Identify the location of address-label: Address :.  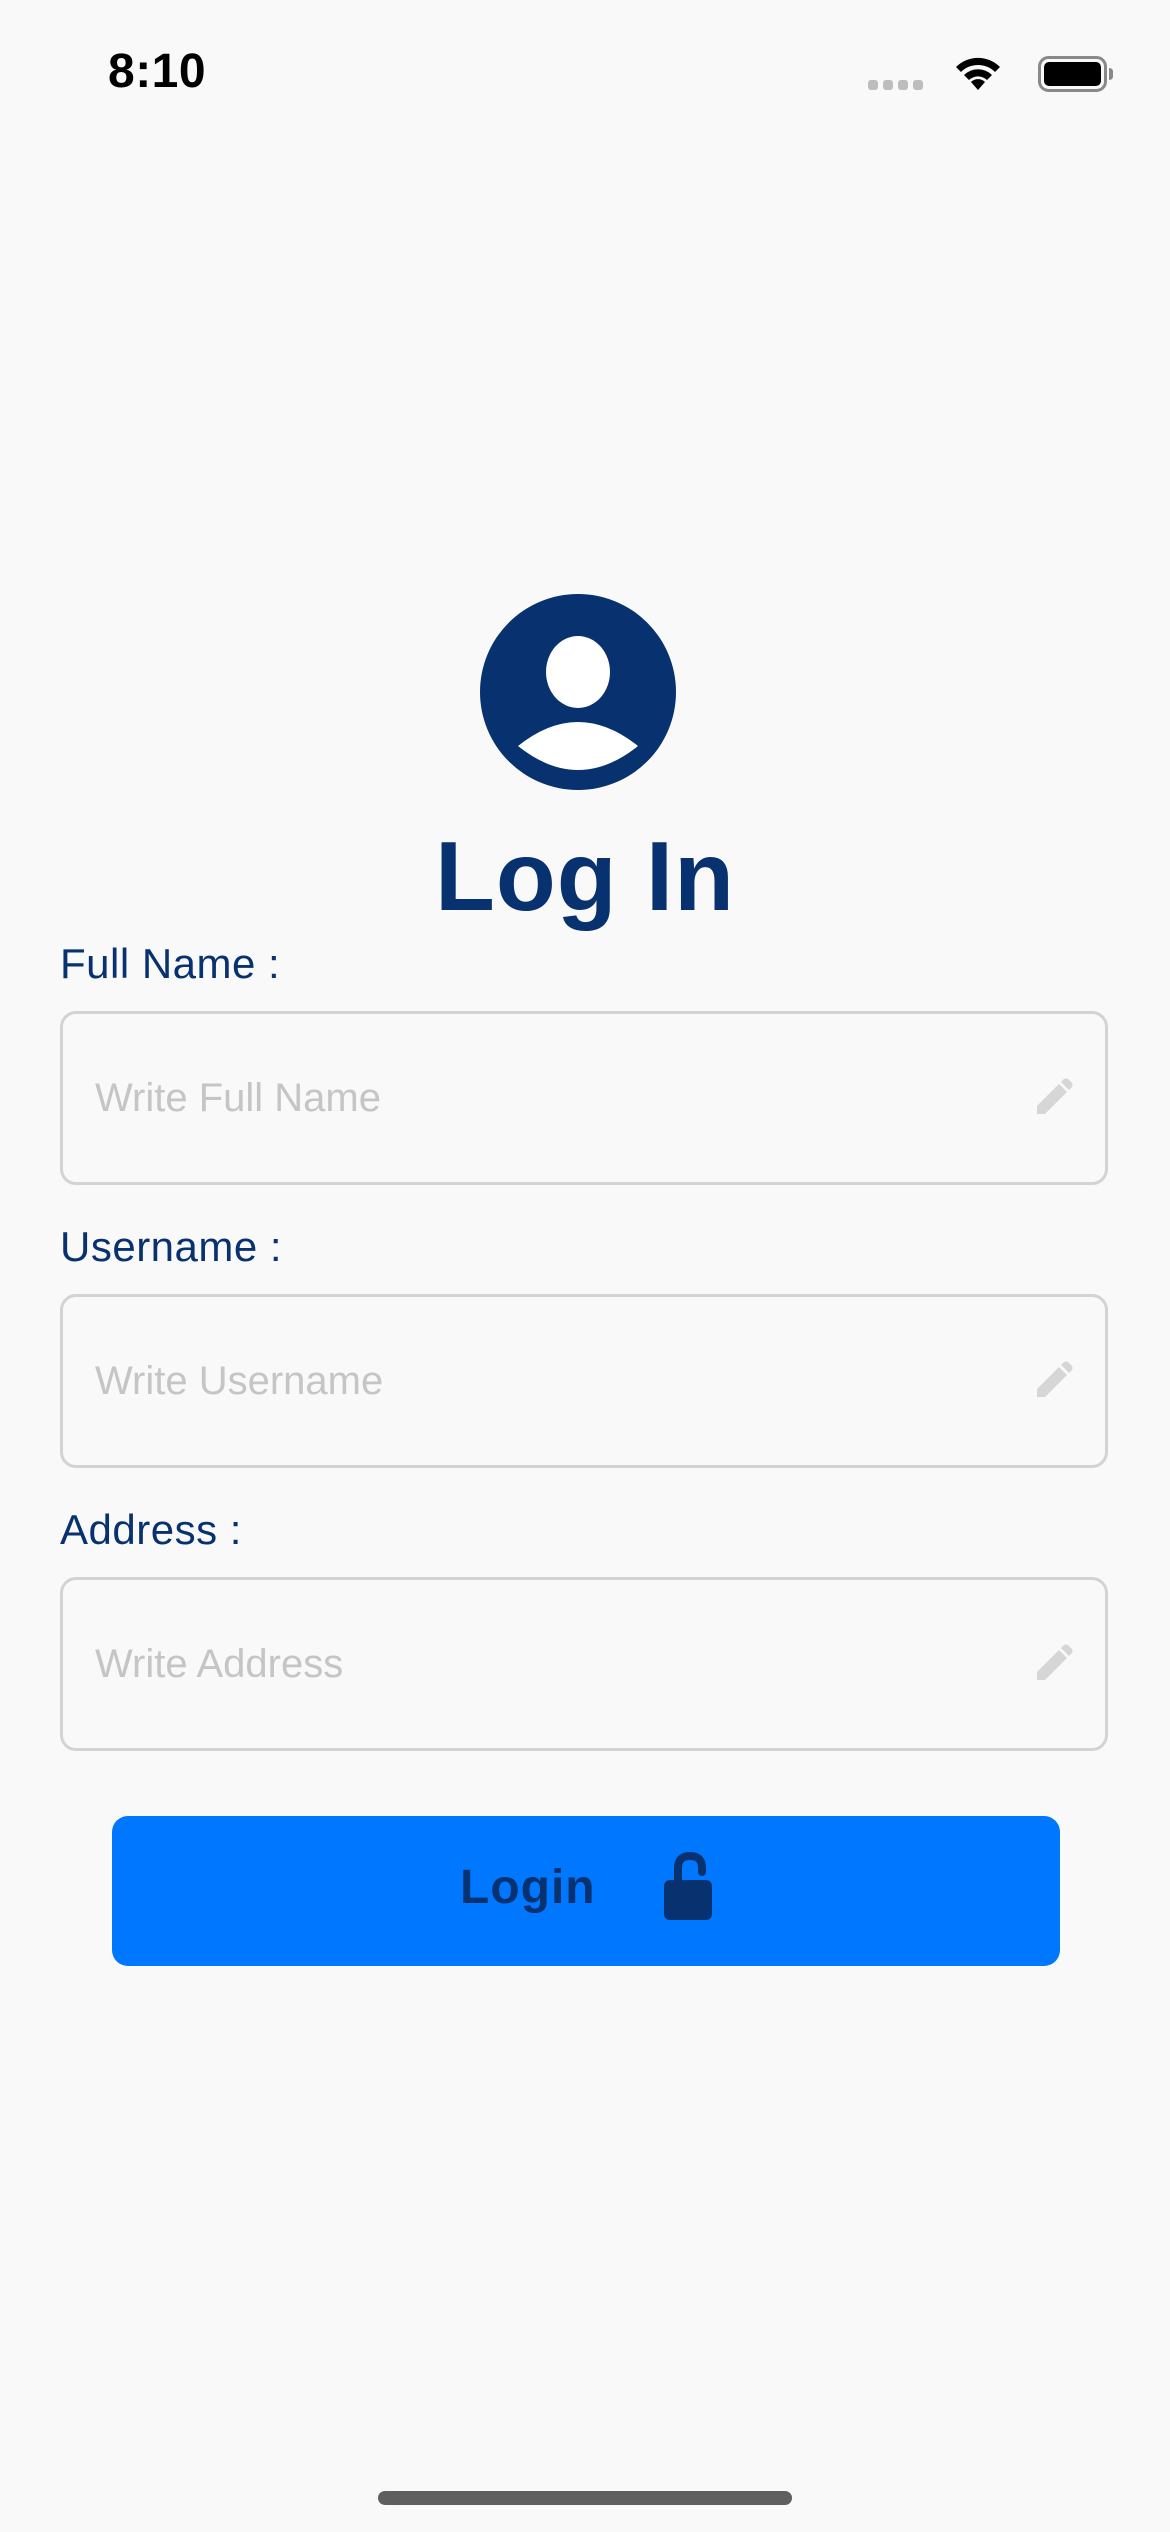
(151, 1529).